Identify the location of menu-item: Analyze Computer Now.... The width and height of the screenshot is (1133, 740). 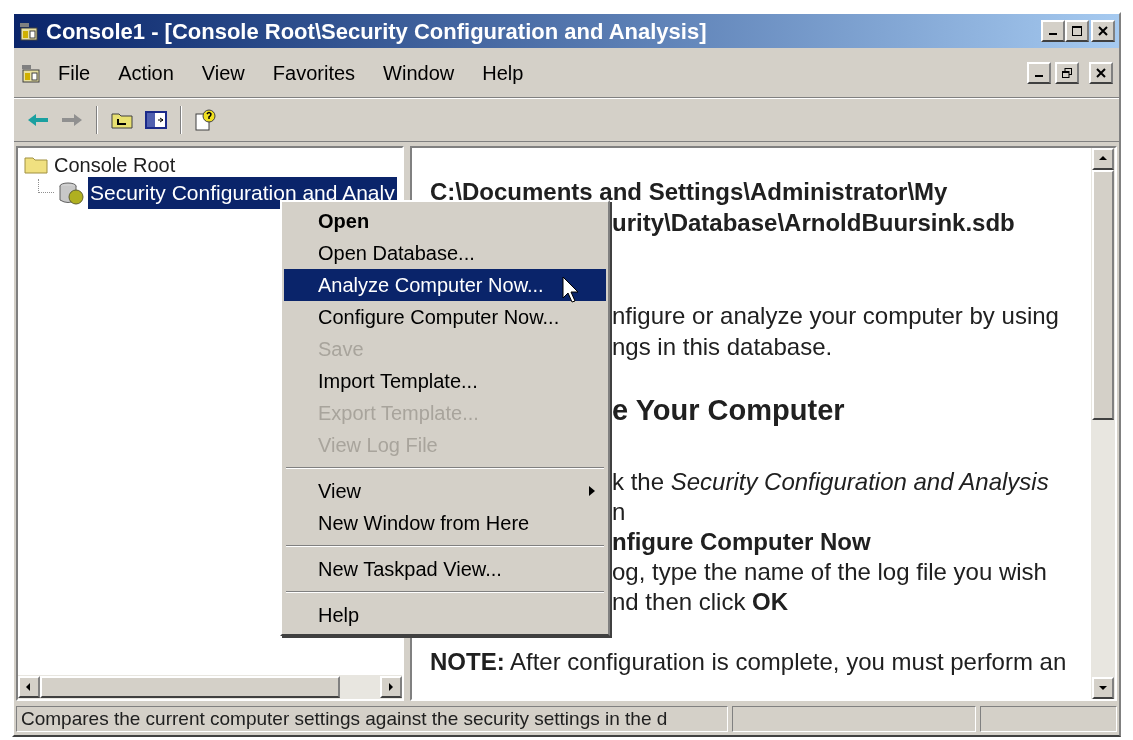
(445, 285).